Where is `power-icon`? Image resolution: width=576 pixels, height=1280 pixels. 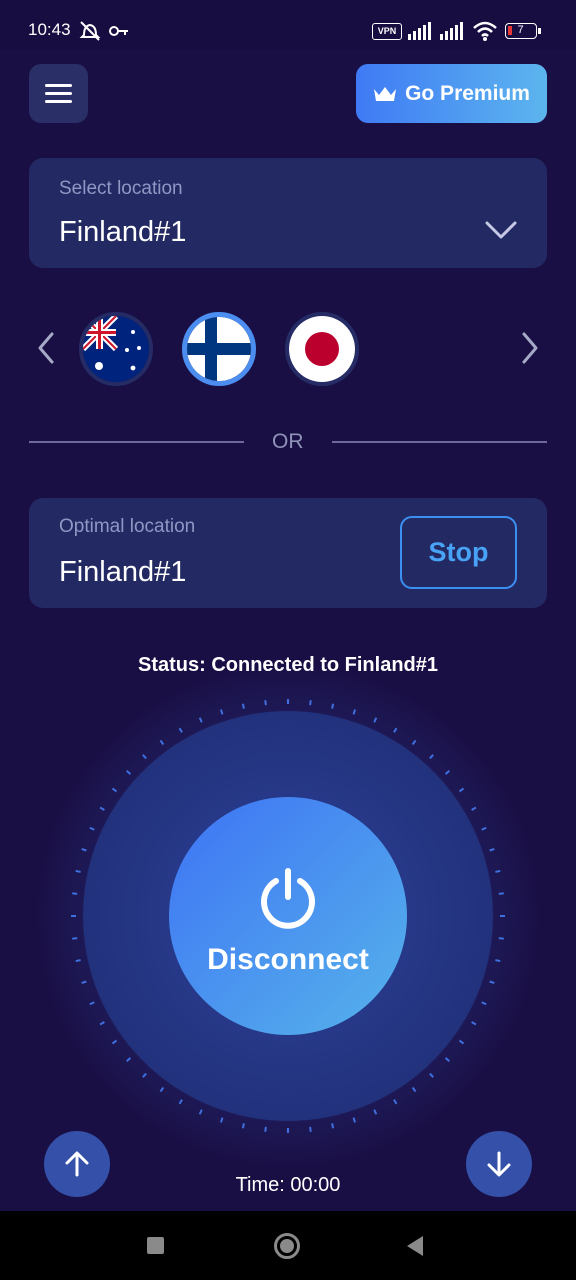
power-icon is located at coordinates (288, 898).